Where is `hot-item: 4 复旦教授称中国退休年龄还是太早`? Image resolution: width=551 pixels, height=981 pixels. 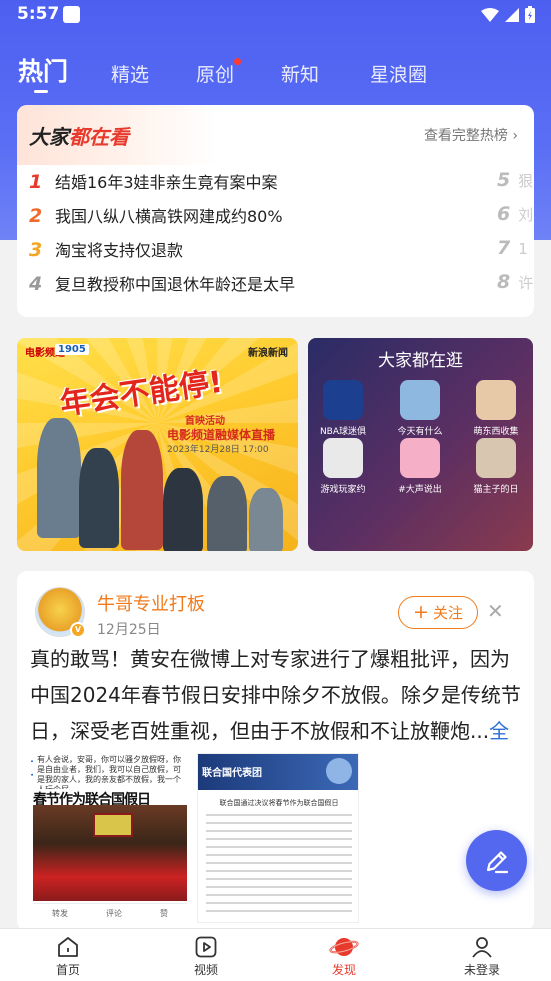
hot-item: 4 复旦教授称中国退休年龄还是太早 is located at coordinates (162, 283).